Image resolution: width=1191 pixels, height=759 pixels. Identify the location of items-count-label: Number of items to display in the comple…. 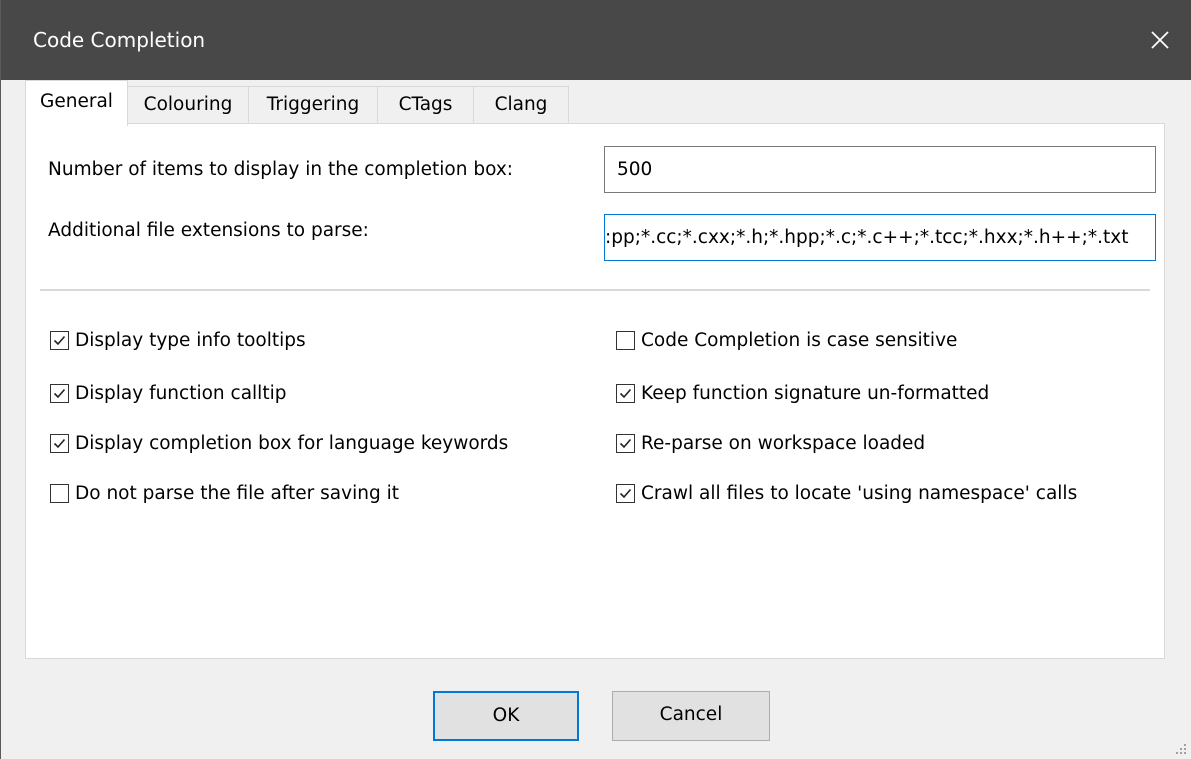
(281, 169).